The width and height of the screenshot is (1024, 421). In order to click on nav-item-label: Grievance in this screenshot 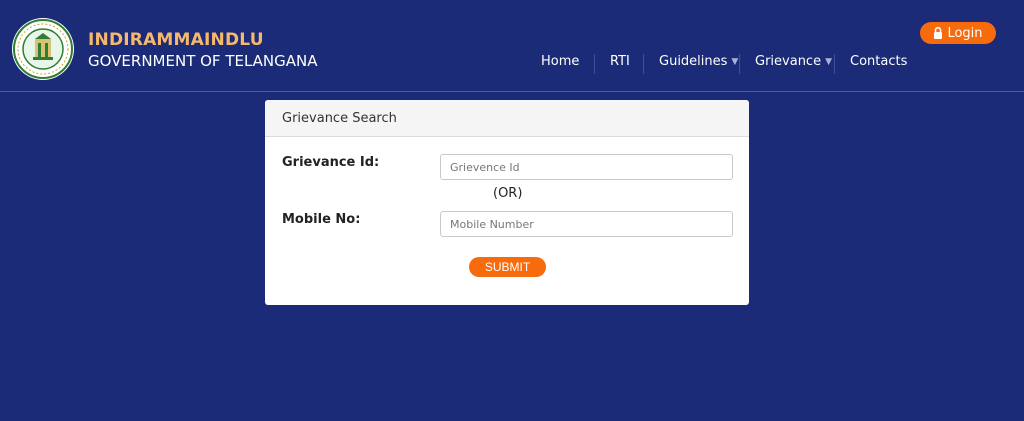, I will do `click(788, 61)`.